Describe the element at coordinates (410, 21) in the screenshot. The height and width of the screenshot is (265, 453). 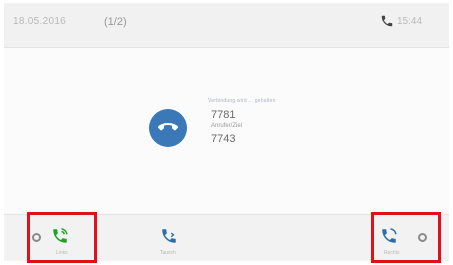
I see `status-time: 15:44` at that location.